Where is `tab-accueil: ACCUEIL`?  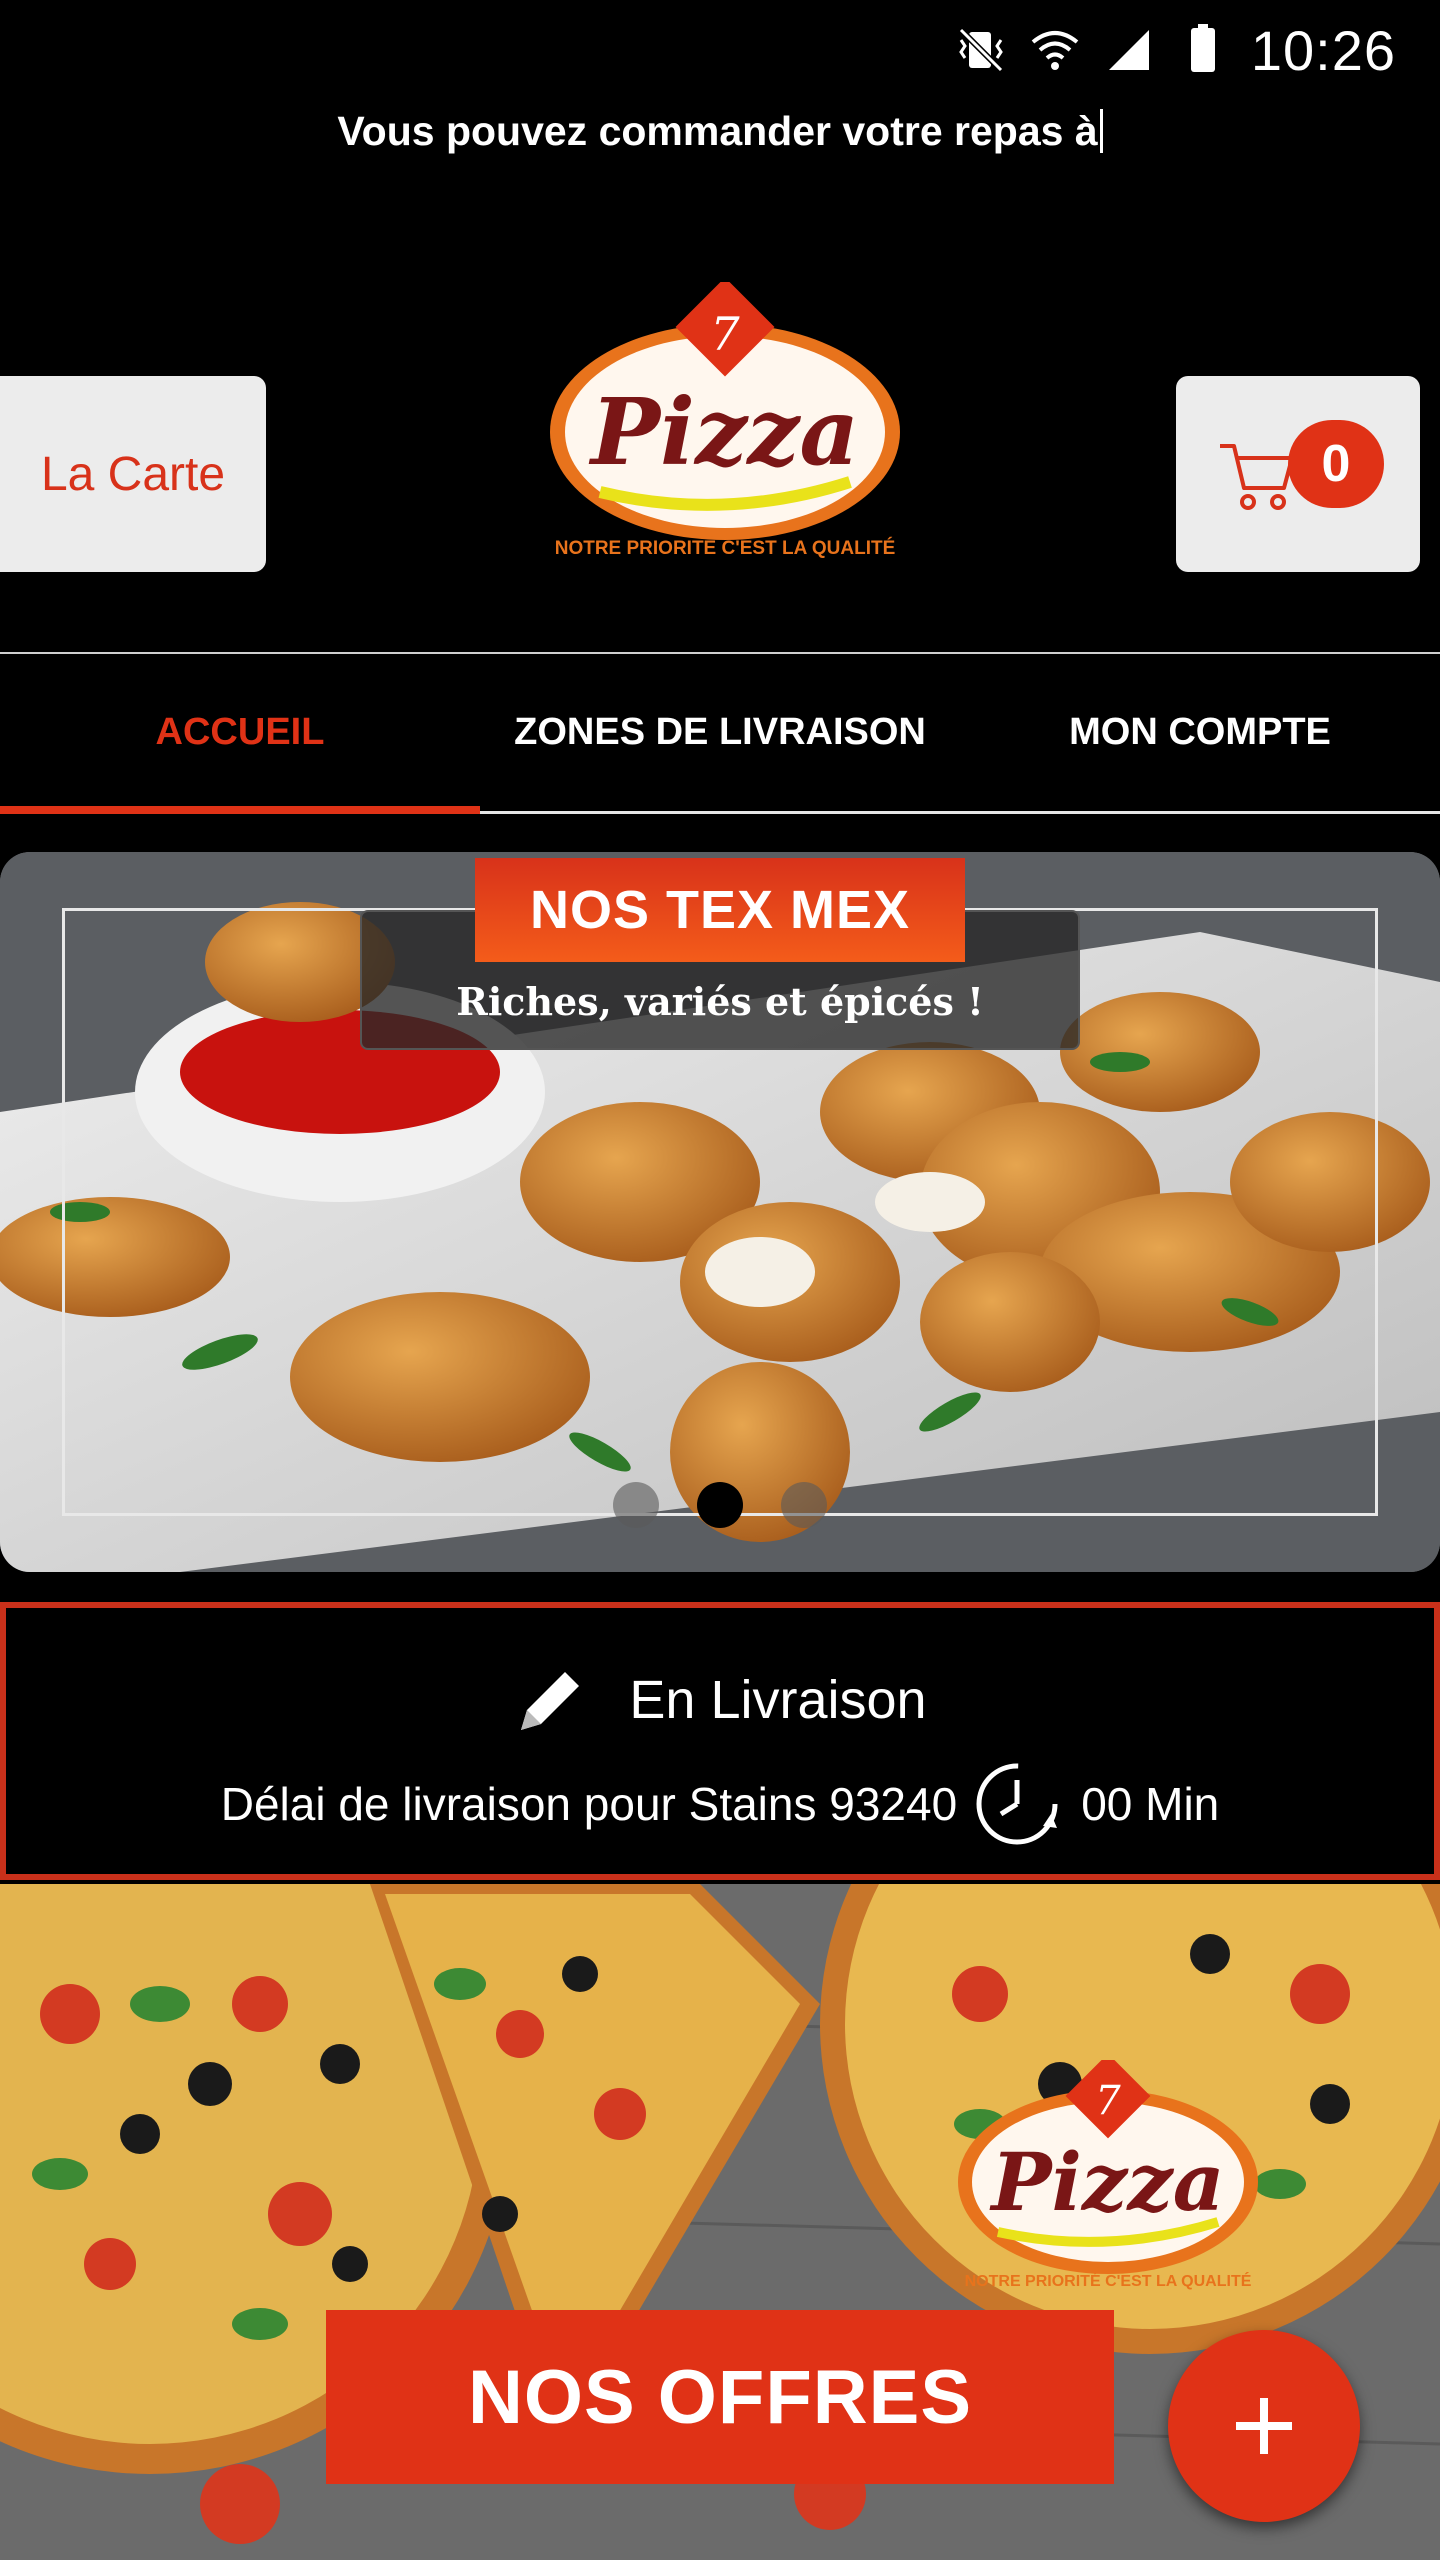 tab-accueil: ACCUEIL is located at coordinates (240, 734).